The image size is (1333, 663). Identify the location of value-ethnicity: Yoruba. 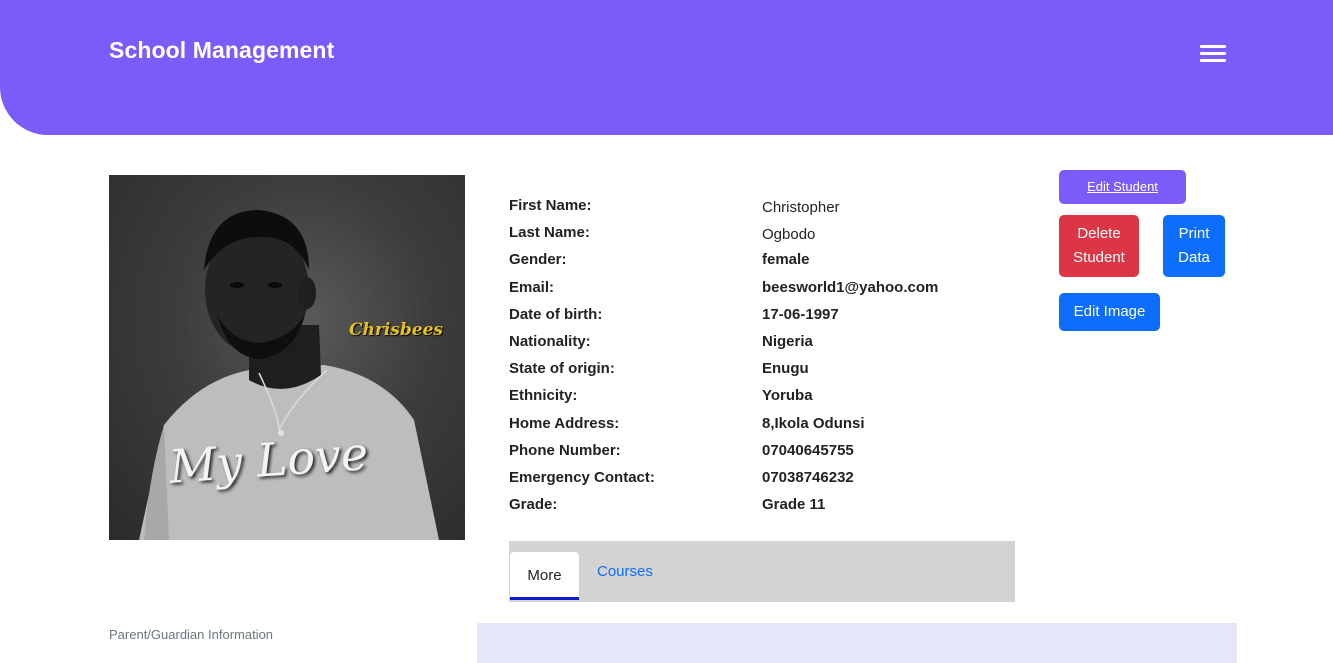
(787, 395).